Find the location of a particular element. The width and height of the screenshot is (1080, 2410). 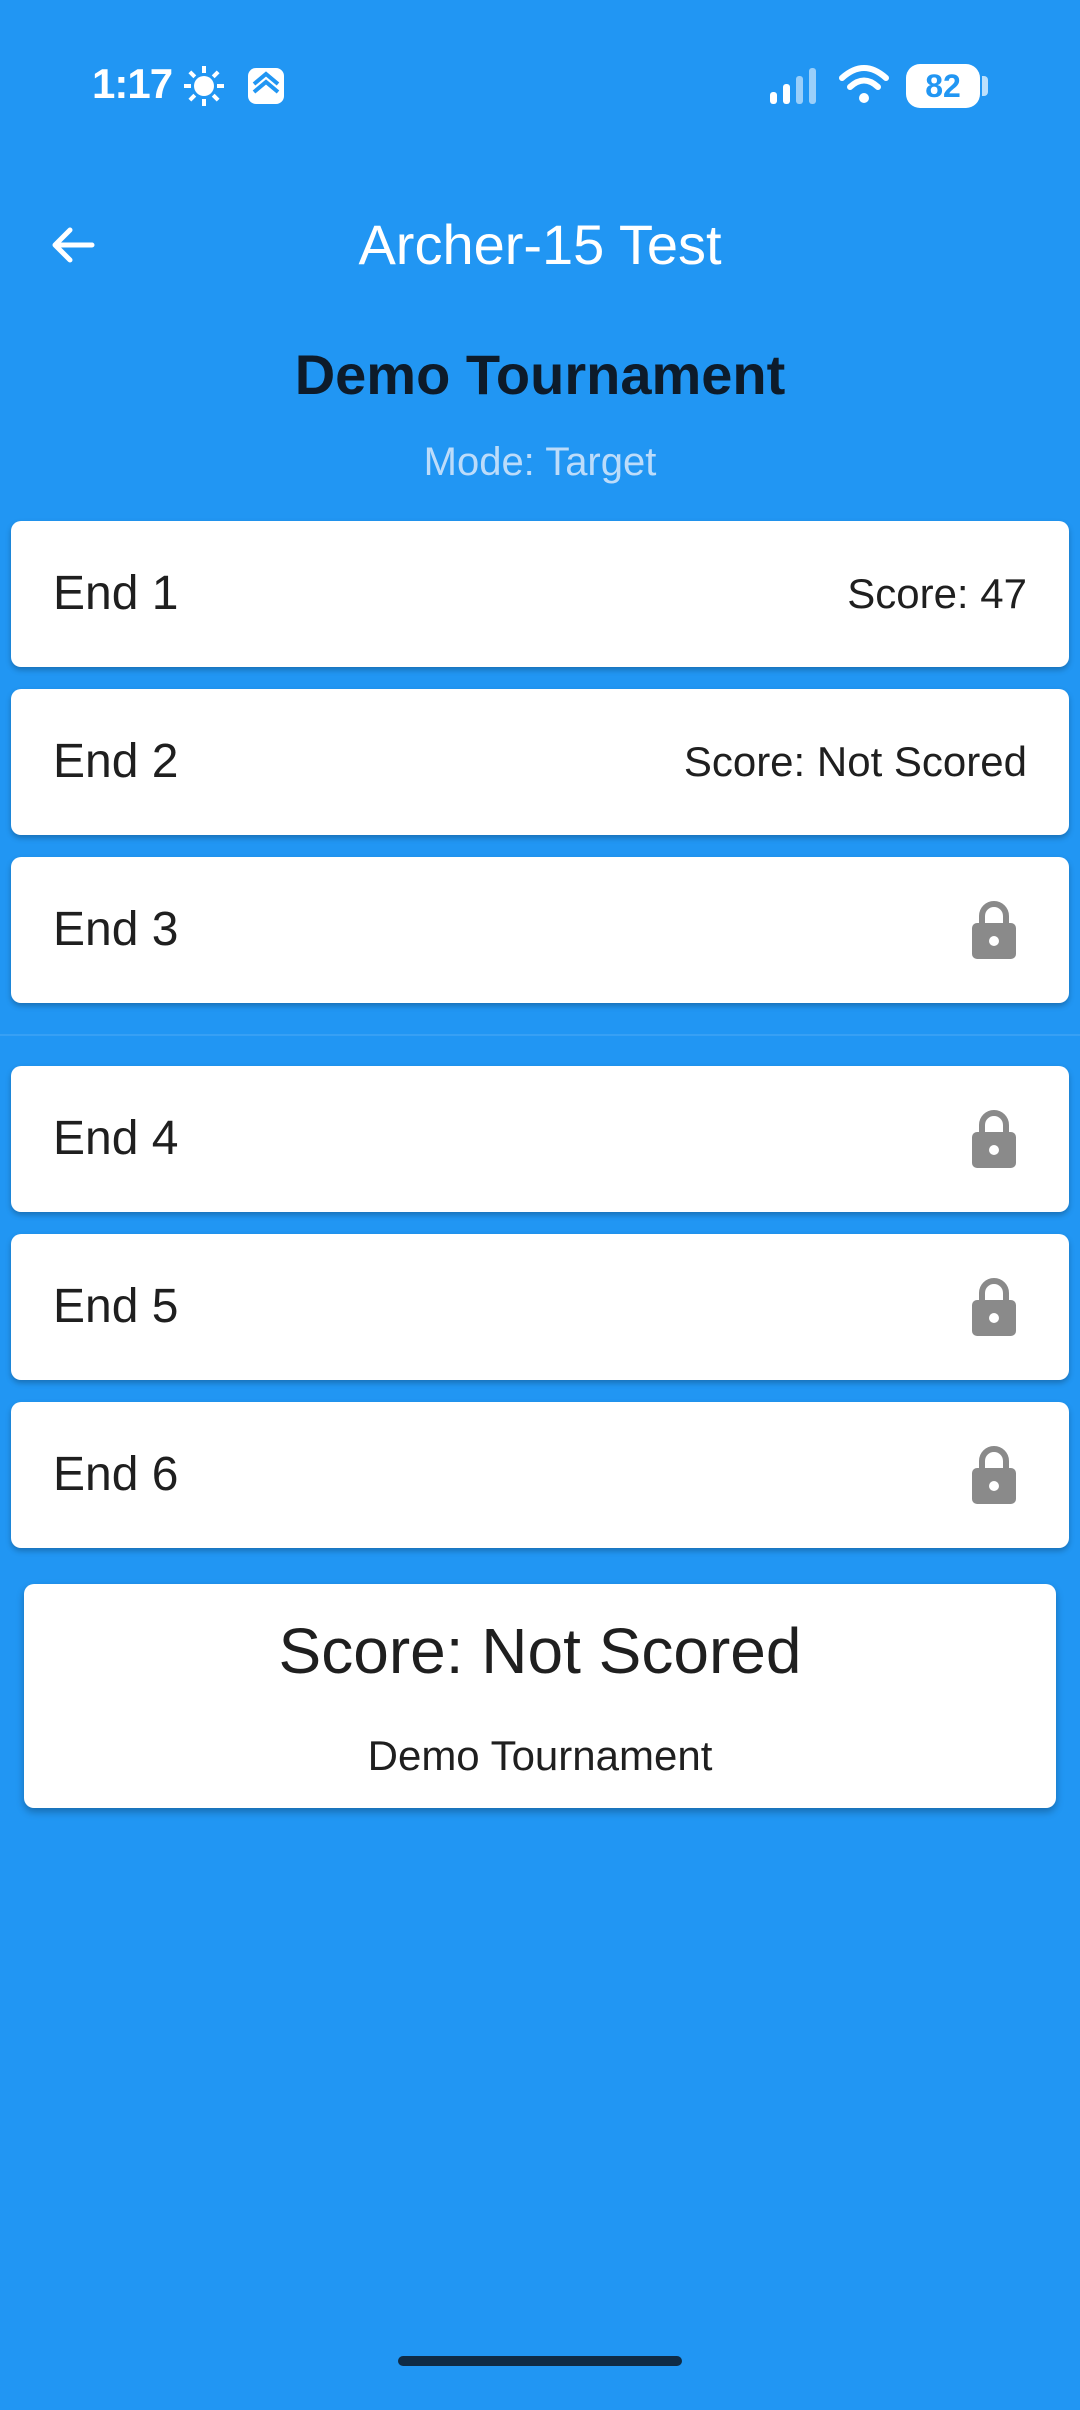

status-bar: 1:17 82 is located at coordinates (540, 85).